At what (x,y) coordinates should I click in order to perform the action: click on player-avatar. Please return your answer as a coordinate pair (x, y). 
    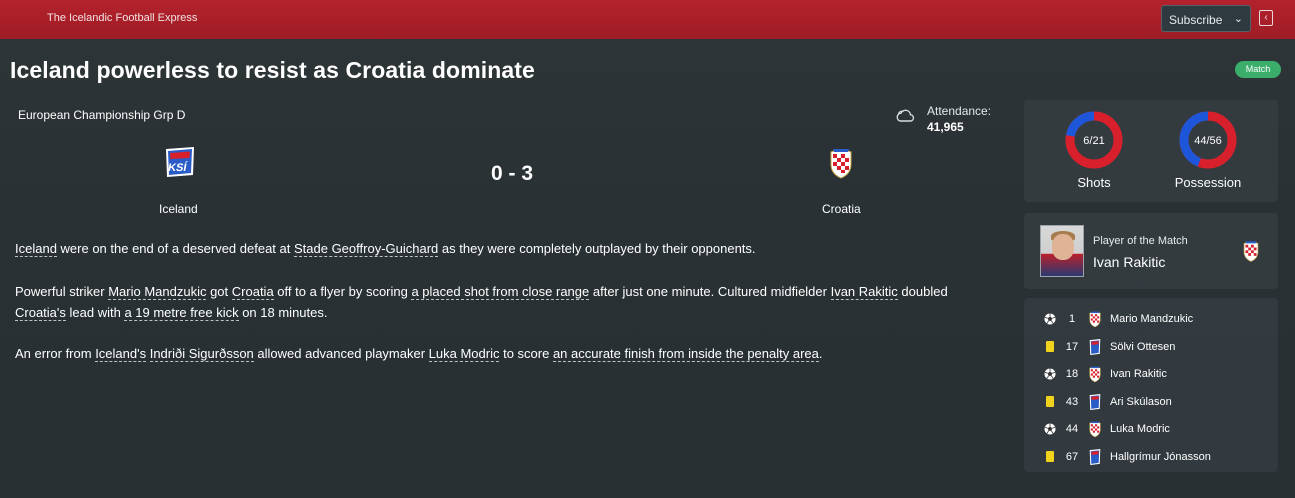
    Looking at the image, I should click on (1062, 251).